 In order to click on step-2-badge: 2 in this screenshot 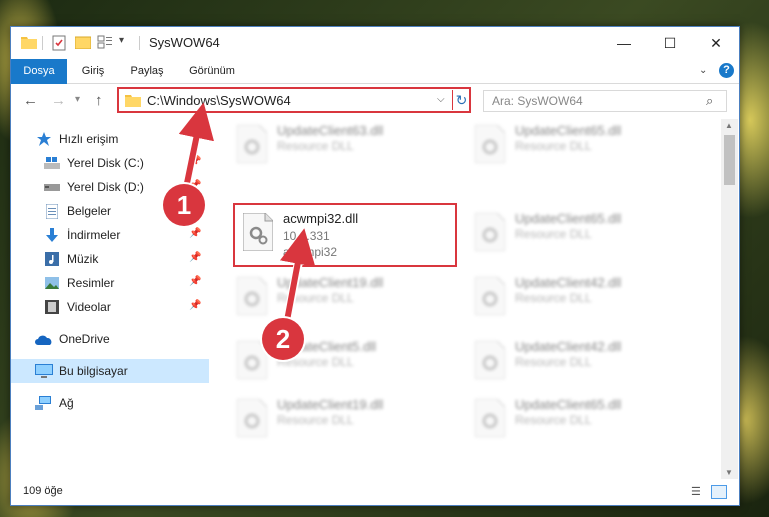, I will do `click(283, 339)`.